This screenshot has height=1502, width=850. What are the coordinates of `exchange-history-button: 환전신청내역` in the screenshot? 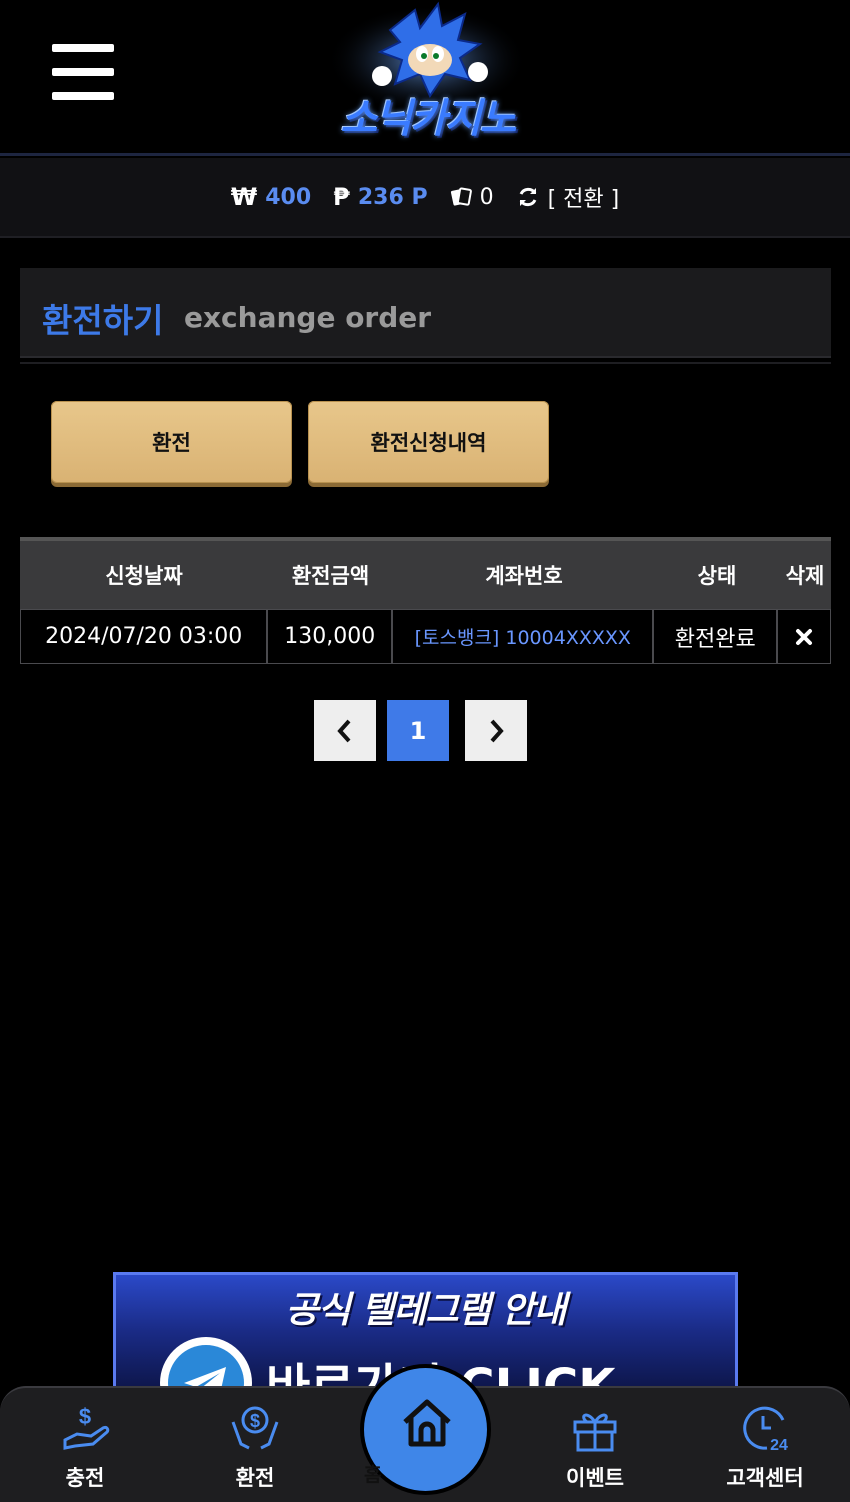 It's located at (428, 442).